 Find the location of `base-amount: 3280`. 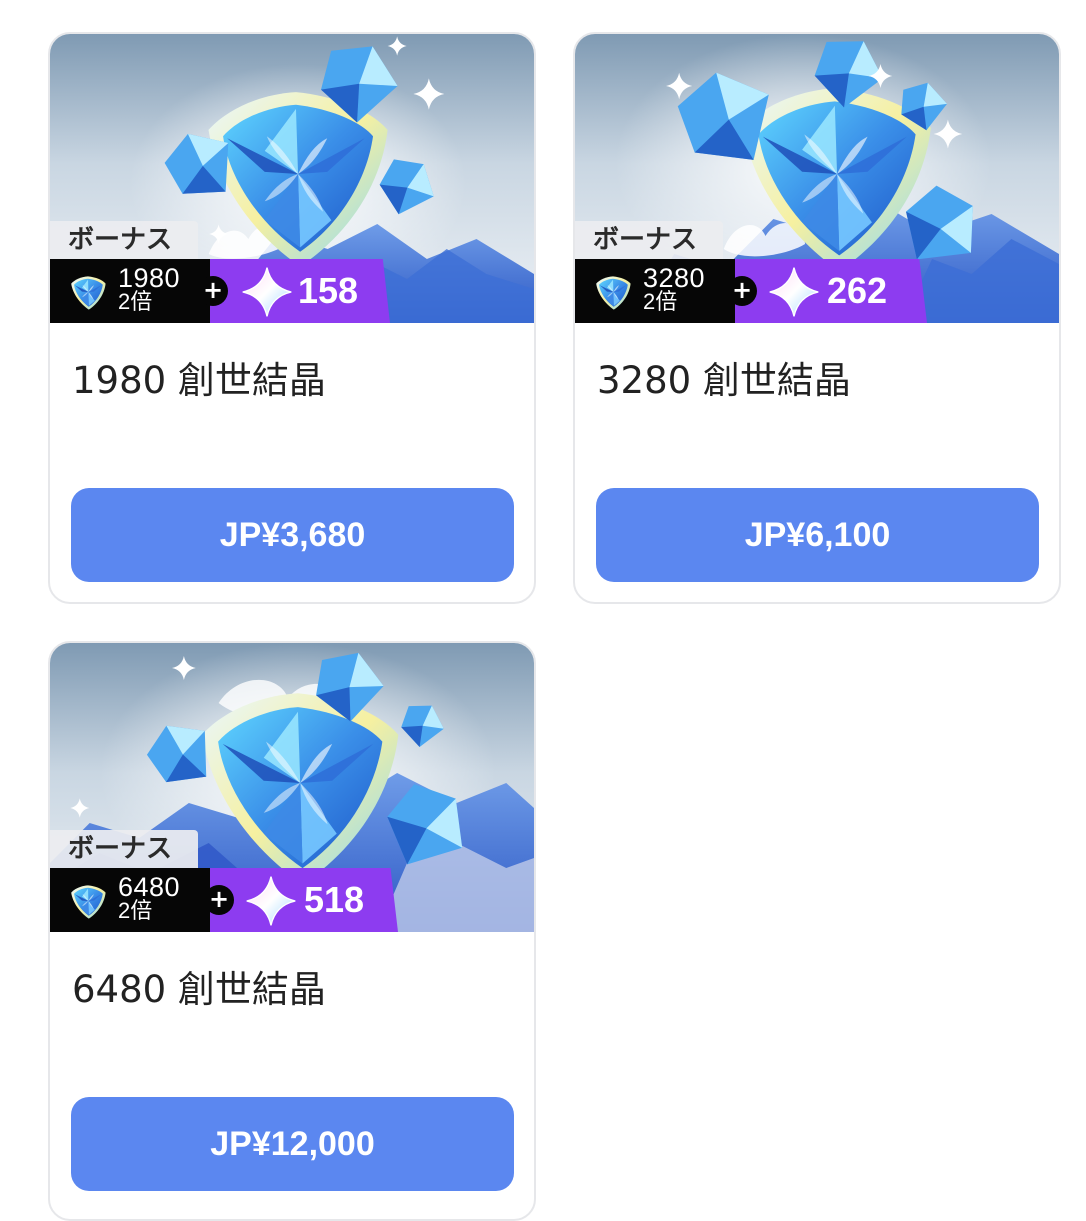

base-amount: 3280 is located at coordinates (674, 278).